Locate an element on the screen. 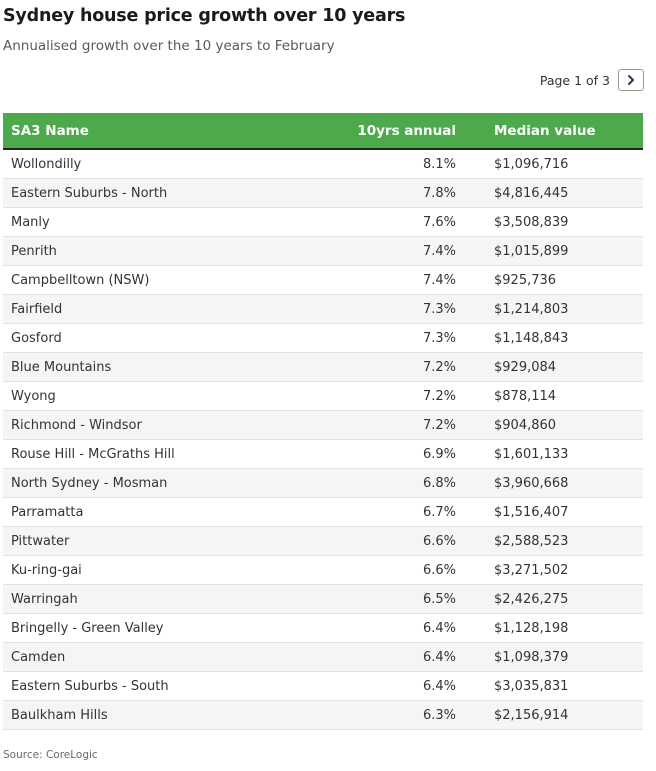  cell-median-value: $1,148,843 is located at coordinates (553, 338).